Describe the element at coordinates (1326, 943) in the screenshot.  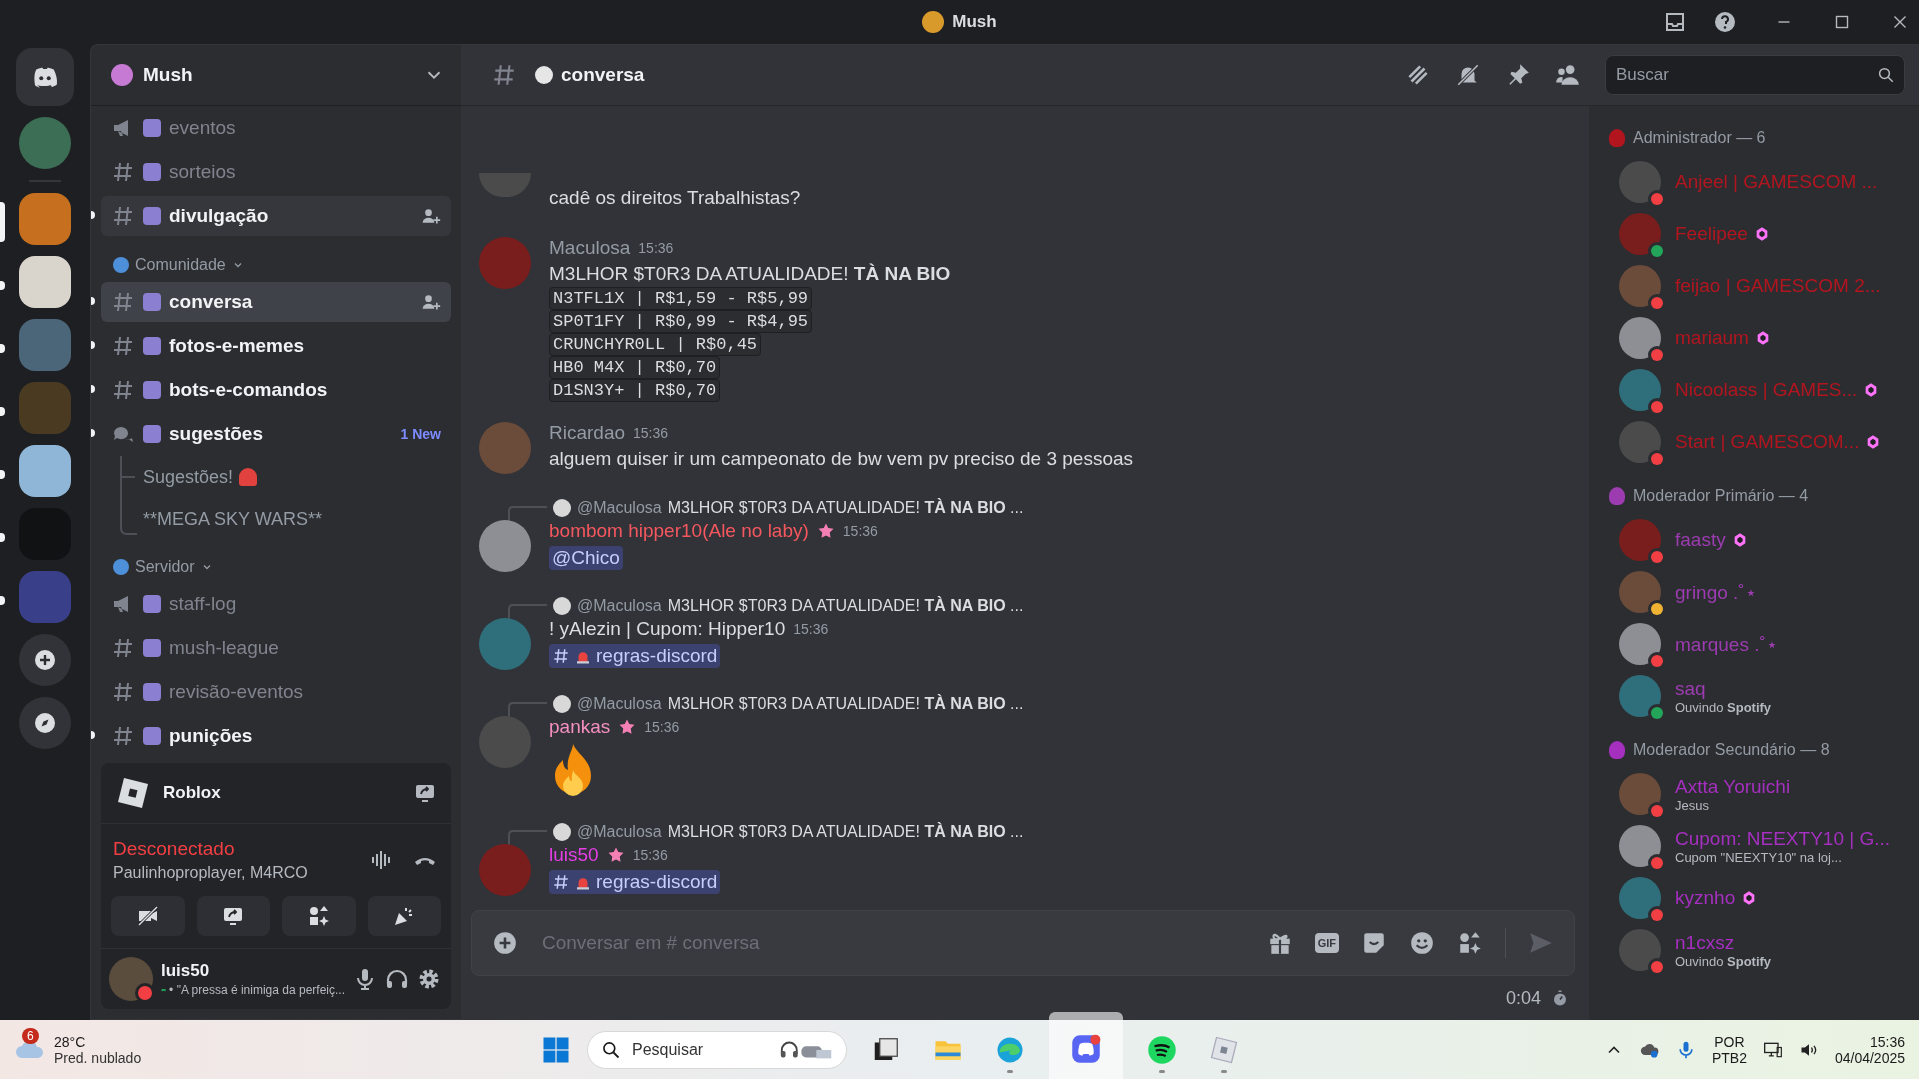
I see `gif-button: GIF` at that location.